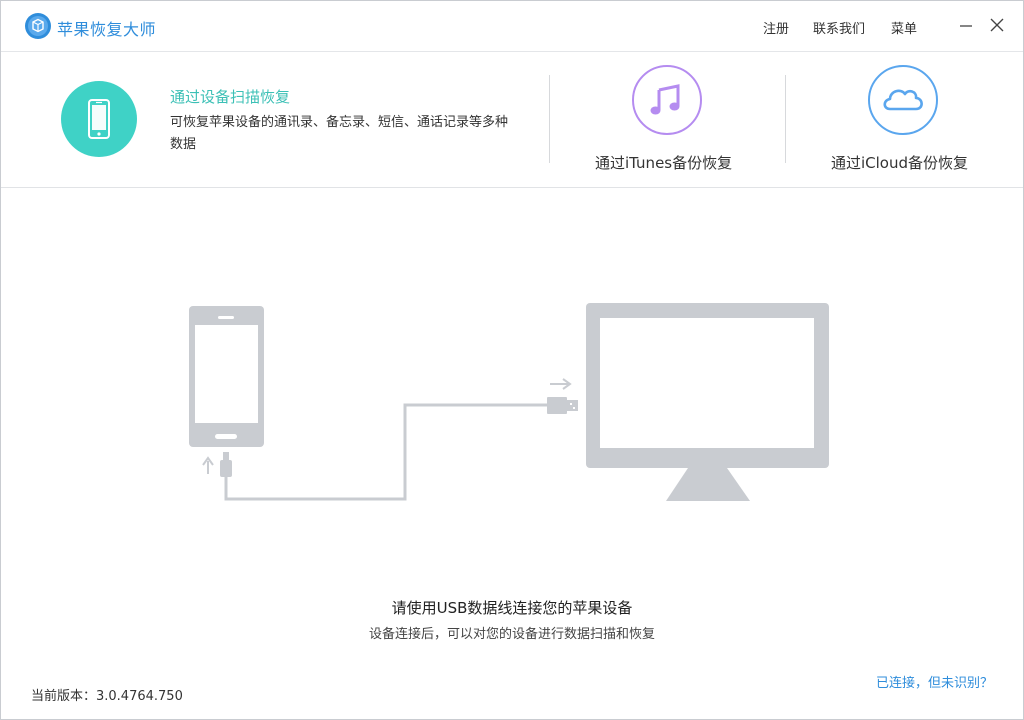 The image size is (1024, 720). I want to click on device-scan-description: 可恢复苹果设备的通讯录、备忘录、短信、通话记录等多种数据, so click(339, 133).